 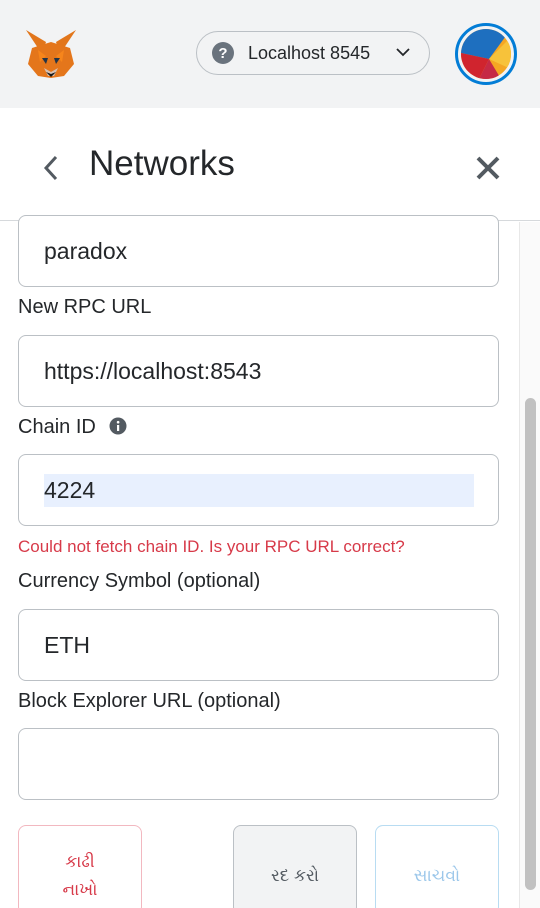 What do you see at coordinates (530, 644) in the screenshot?
I see `scrollbar-thumb` at bounding box center [530, 644].